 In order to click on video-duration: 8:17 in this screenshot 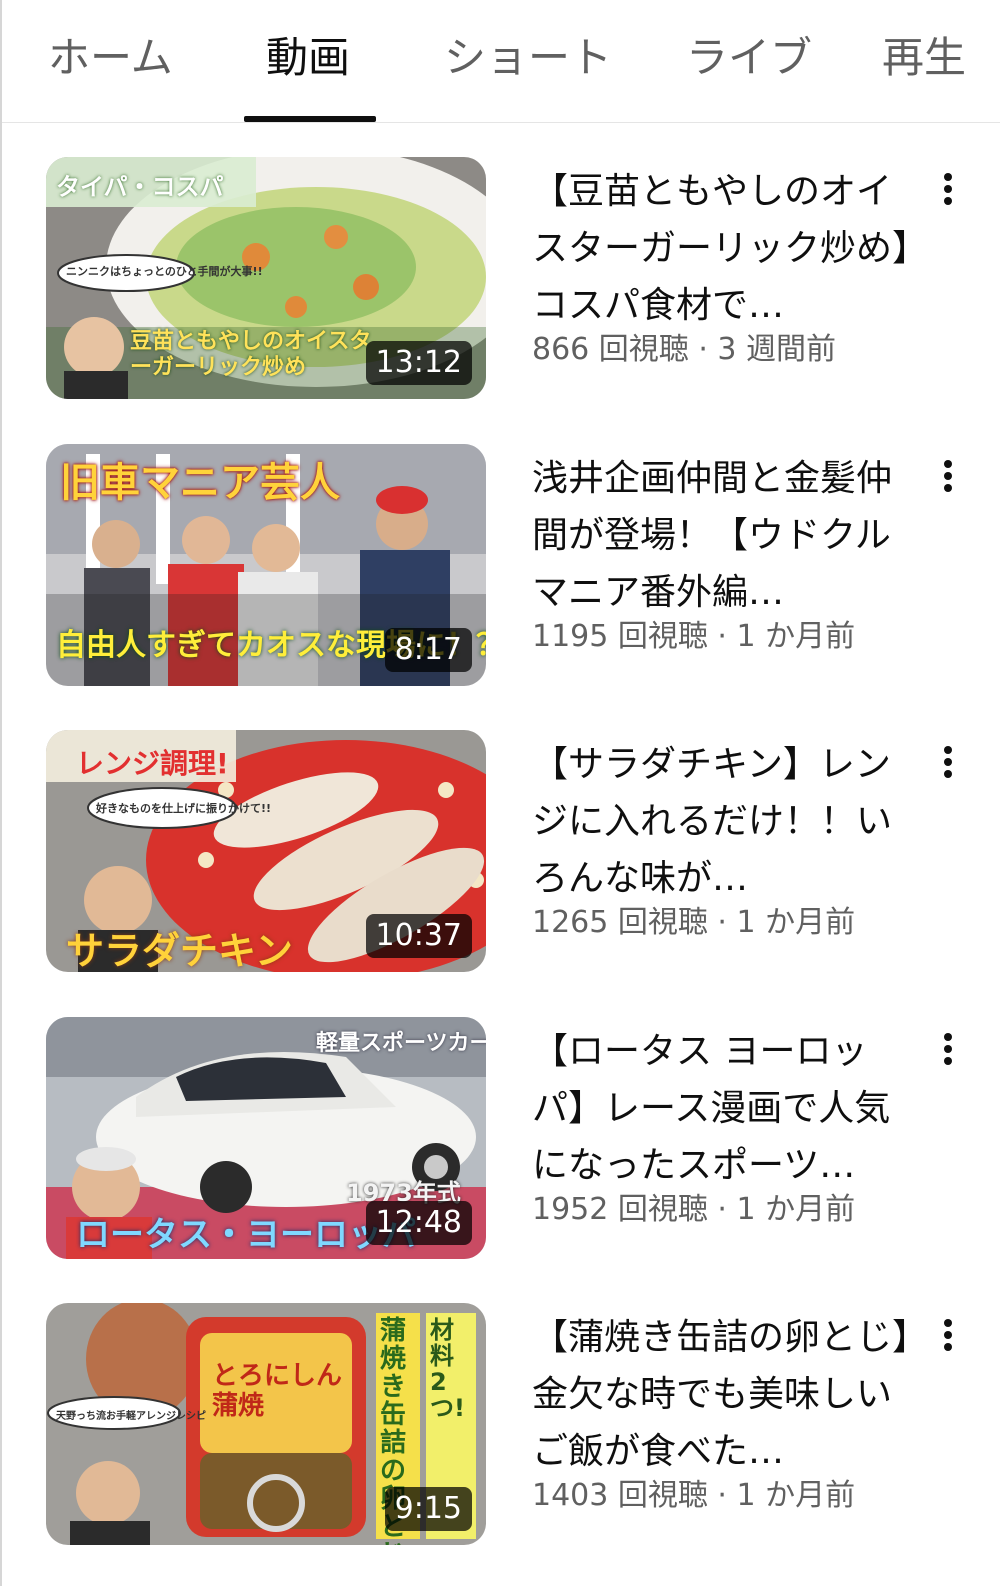, I will do `click(428, 650)`.